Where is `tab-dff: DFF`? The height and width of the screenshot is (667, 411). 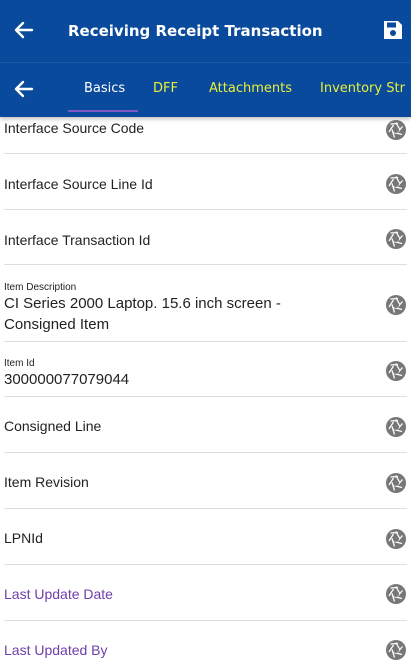
tab-dff: DFF is located at coordinates (165, 89).